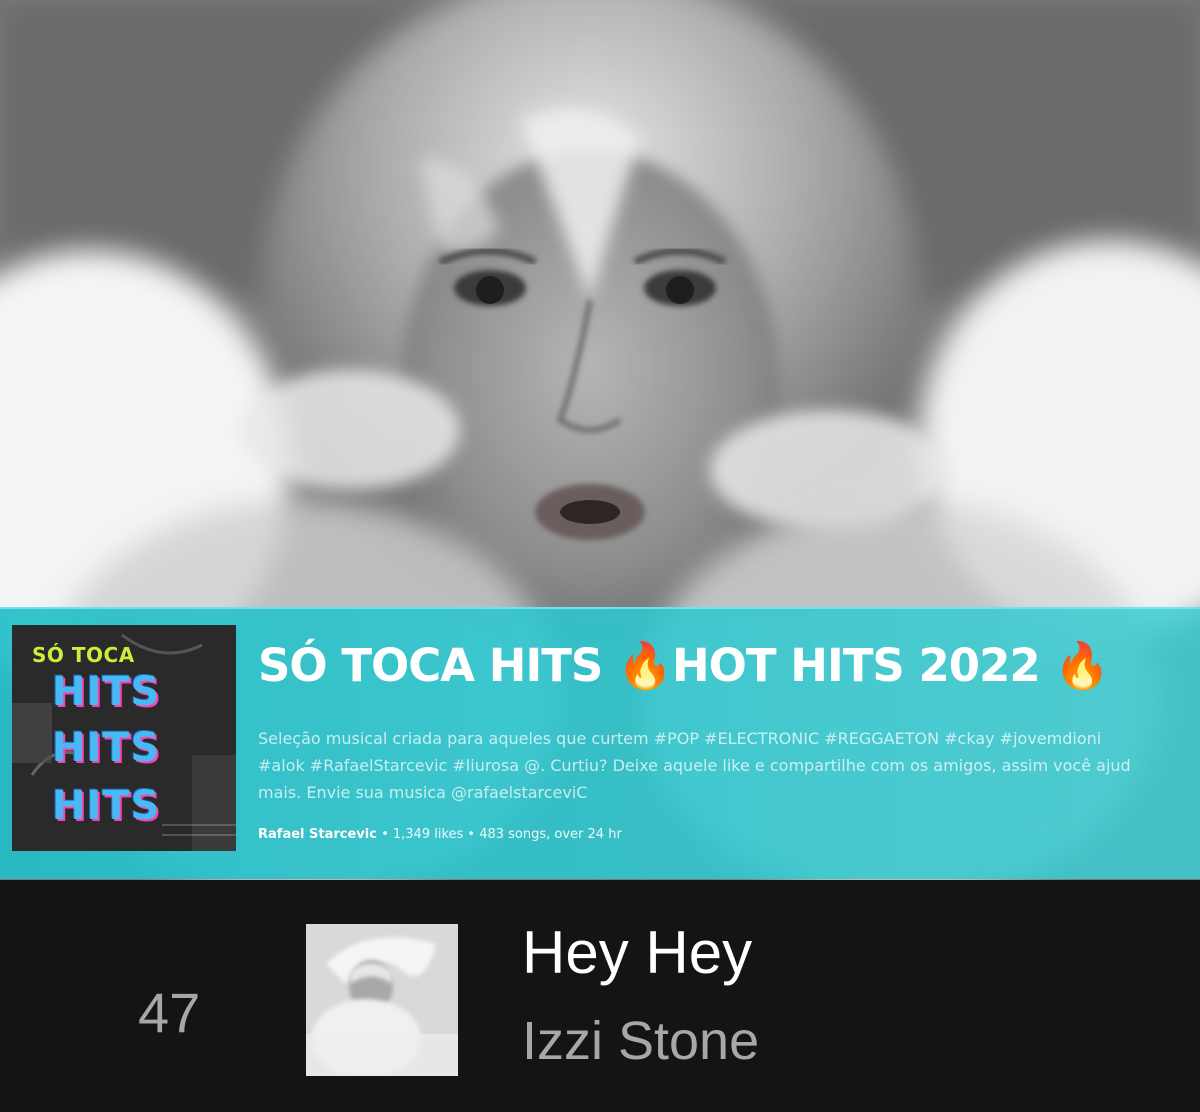 The width and height of the screenshot is (1200, 1112). What do you see at coordinates (637, 952) in the screenshot?
I see `track-title: Hey Hey` at bounding box center [637, 952].